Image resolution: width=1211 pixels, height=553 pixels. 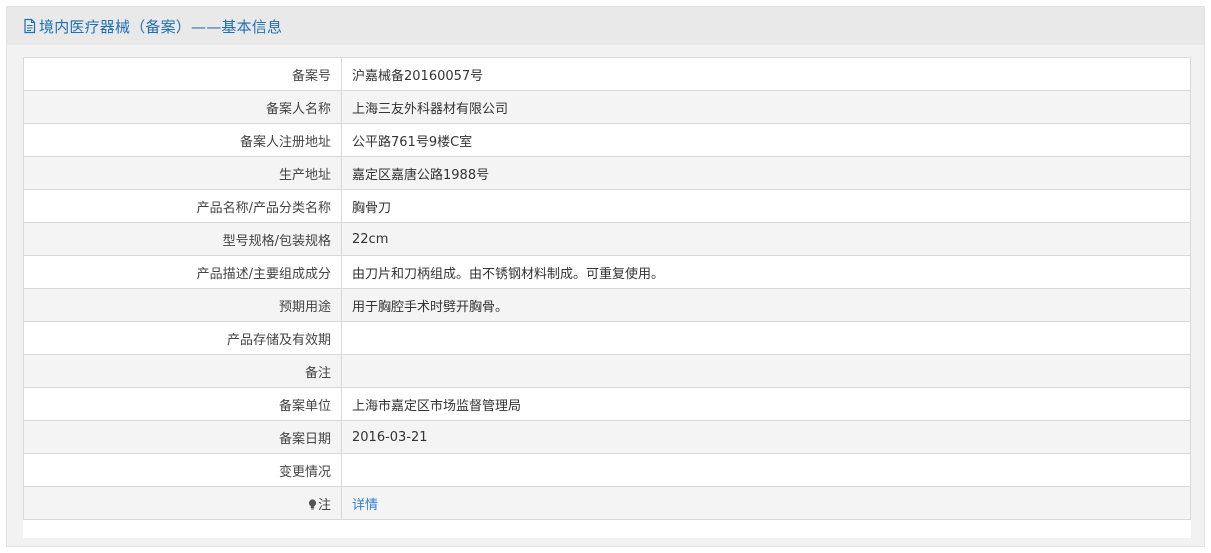 What do you see at coordinates (182, 206) in the screenshot?
I see `row-label-product-name: 产品名称/产品分类名称` at bounding box center [182, 206].